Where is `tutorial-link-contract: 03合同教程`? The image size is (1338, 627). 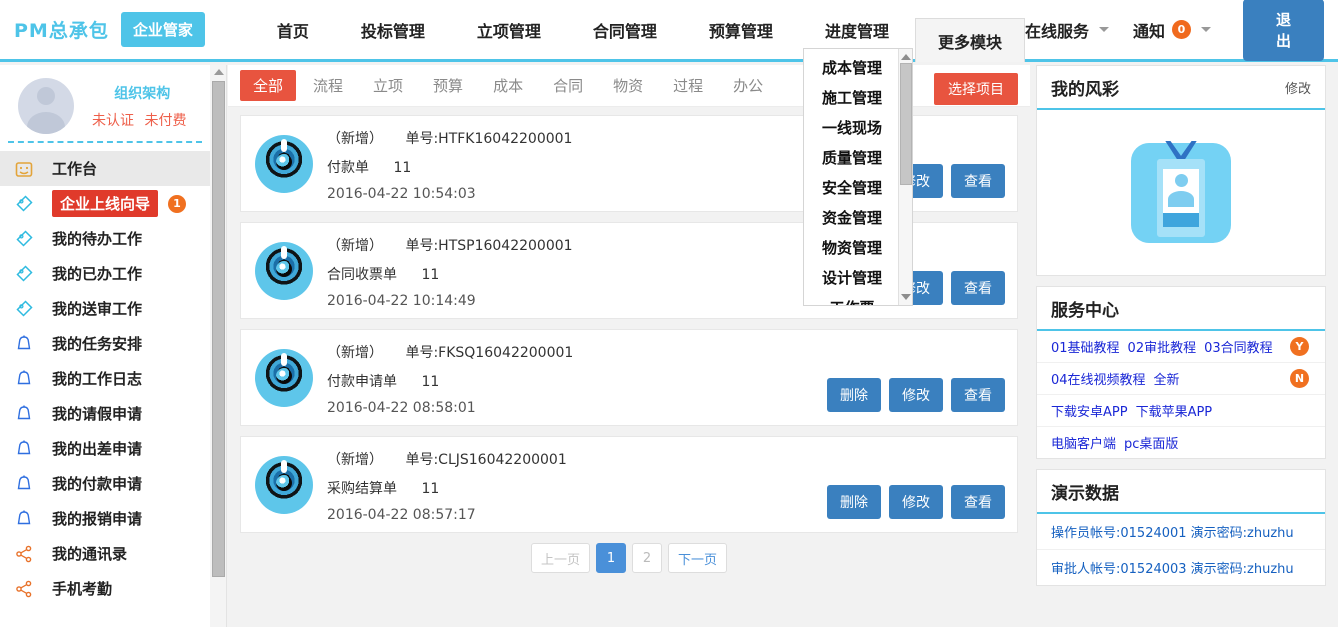 tutorial-link-contract: 03合同教程 is located at coordinates (1238, 346).